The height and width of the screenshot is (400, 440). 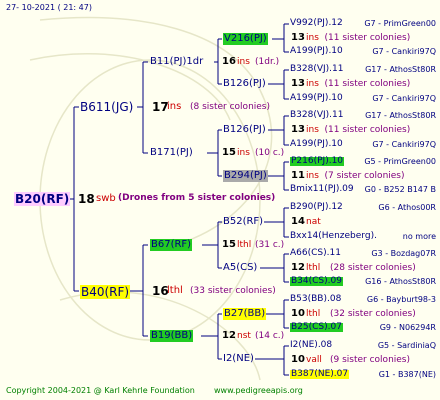 I want to click on right-origin-code: G6 - Bayburt98-3, so click(x=401, y=299).